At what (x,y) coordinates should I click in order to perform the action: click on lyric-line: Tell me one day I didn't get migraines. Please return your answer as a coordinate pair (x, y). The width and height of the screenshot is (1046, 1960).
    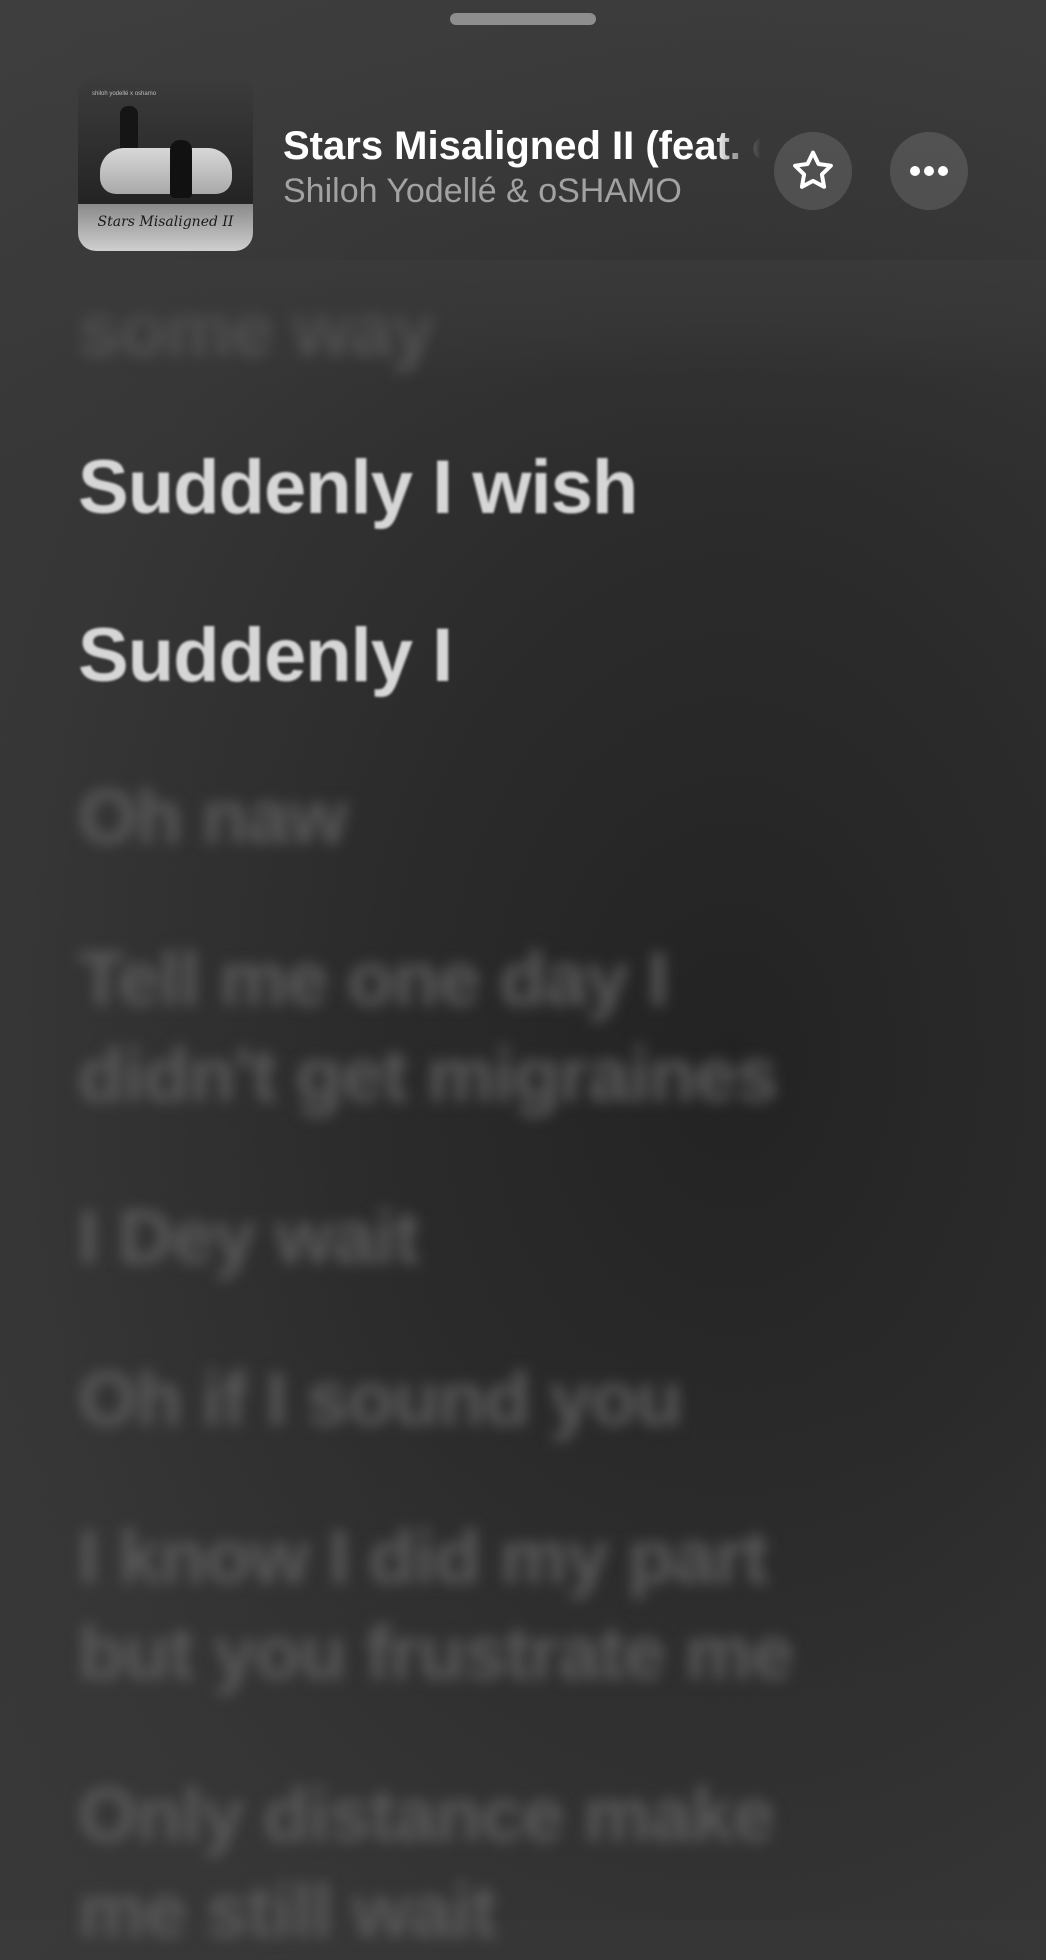
    Looking at the image, I should click on (528, 1028).